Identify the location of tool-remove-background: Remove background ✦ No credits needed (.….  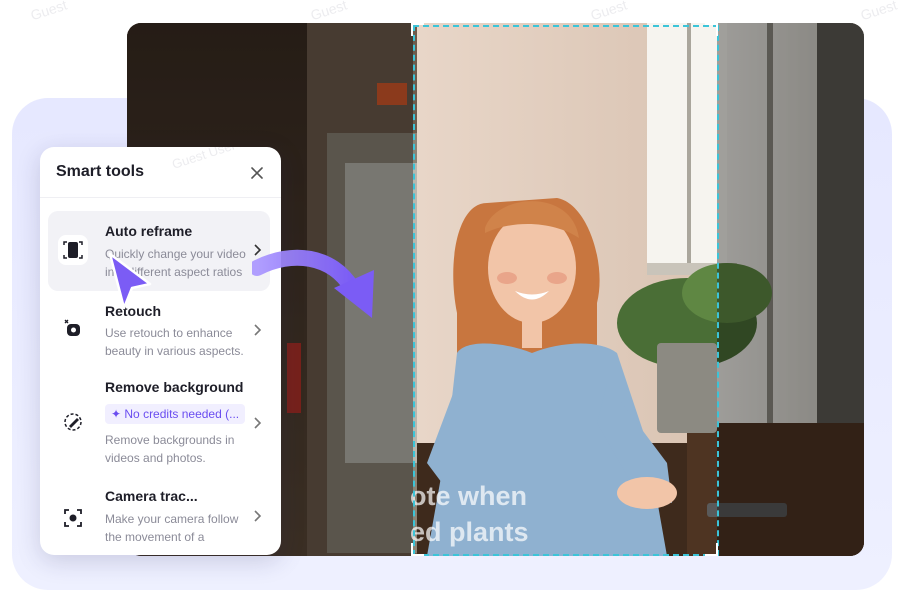
(159, 421).